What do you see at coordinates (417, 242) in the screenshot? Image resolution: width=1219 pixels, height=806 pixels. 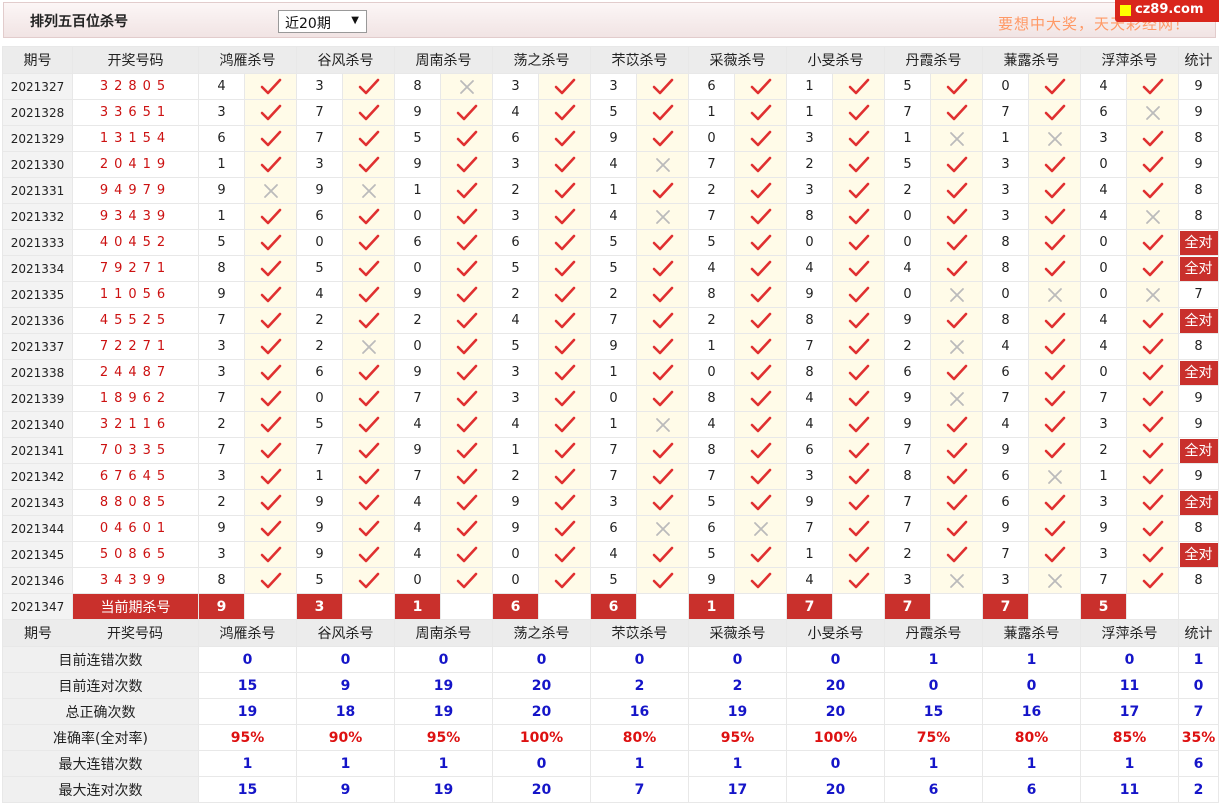 I see `kill-number-cell: 6` at bounding box center [417, 242].